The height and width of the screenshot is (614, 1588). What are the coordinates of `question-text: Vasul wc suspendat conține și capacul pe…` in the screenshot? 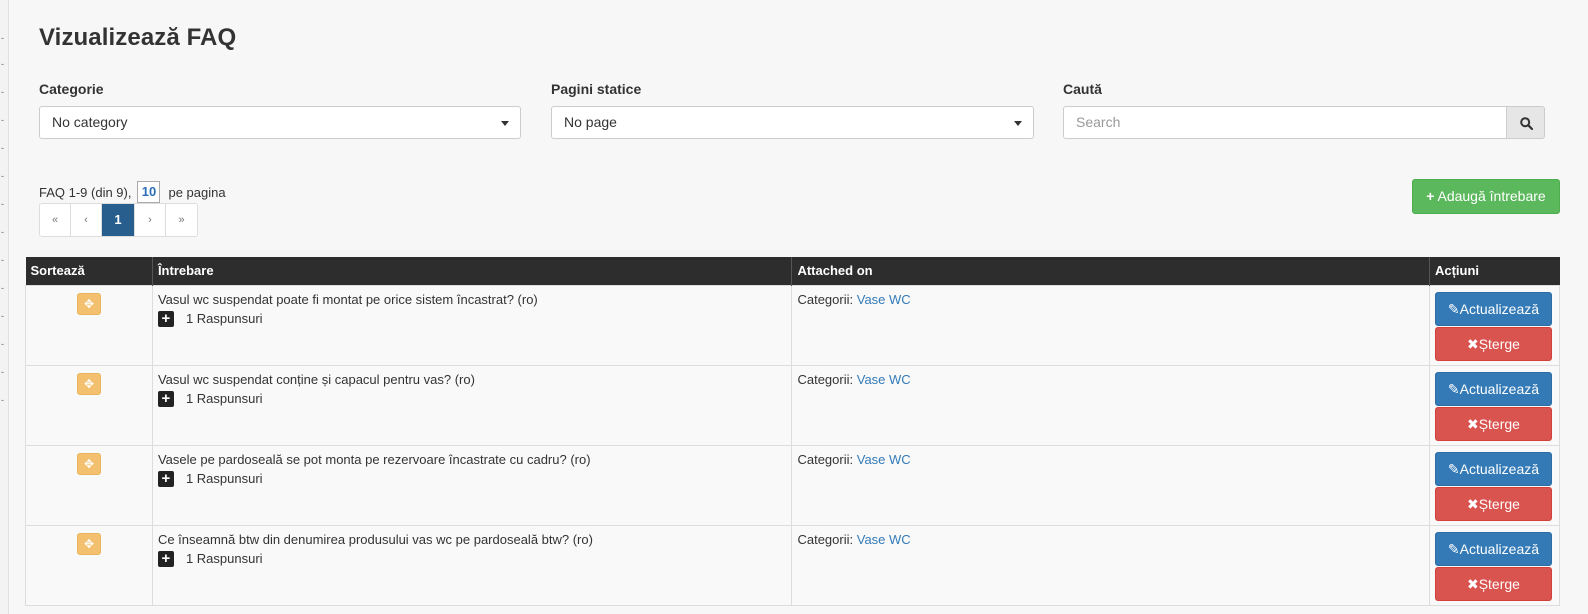 It's located at (316, 379).